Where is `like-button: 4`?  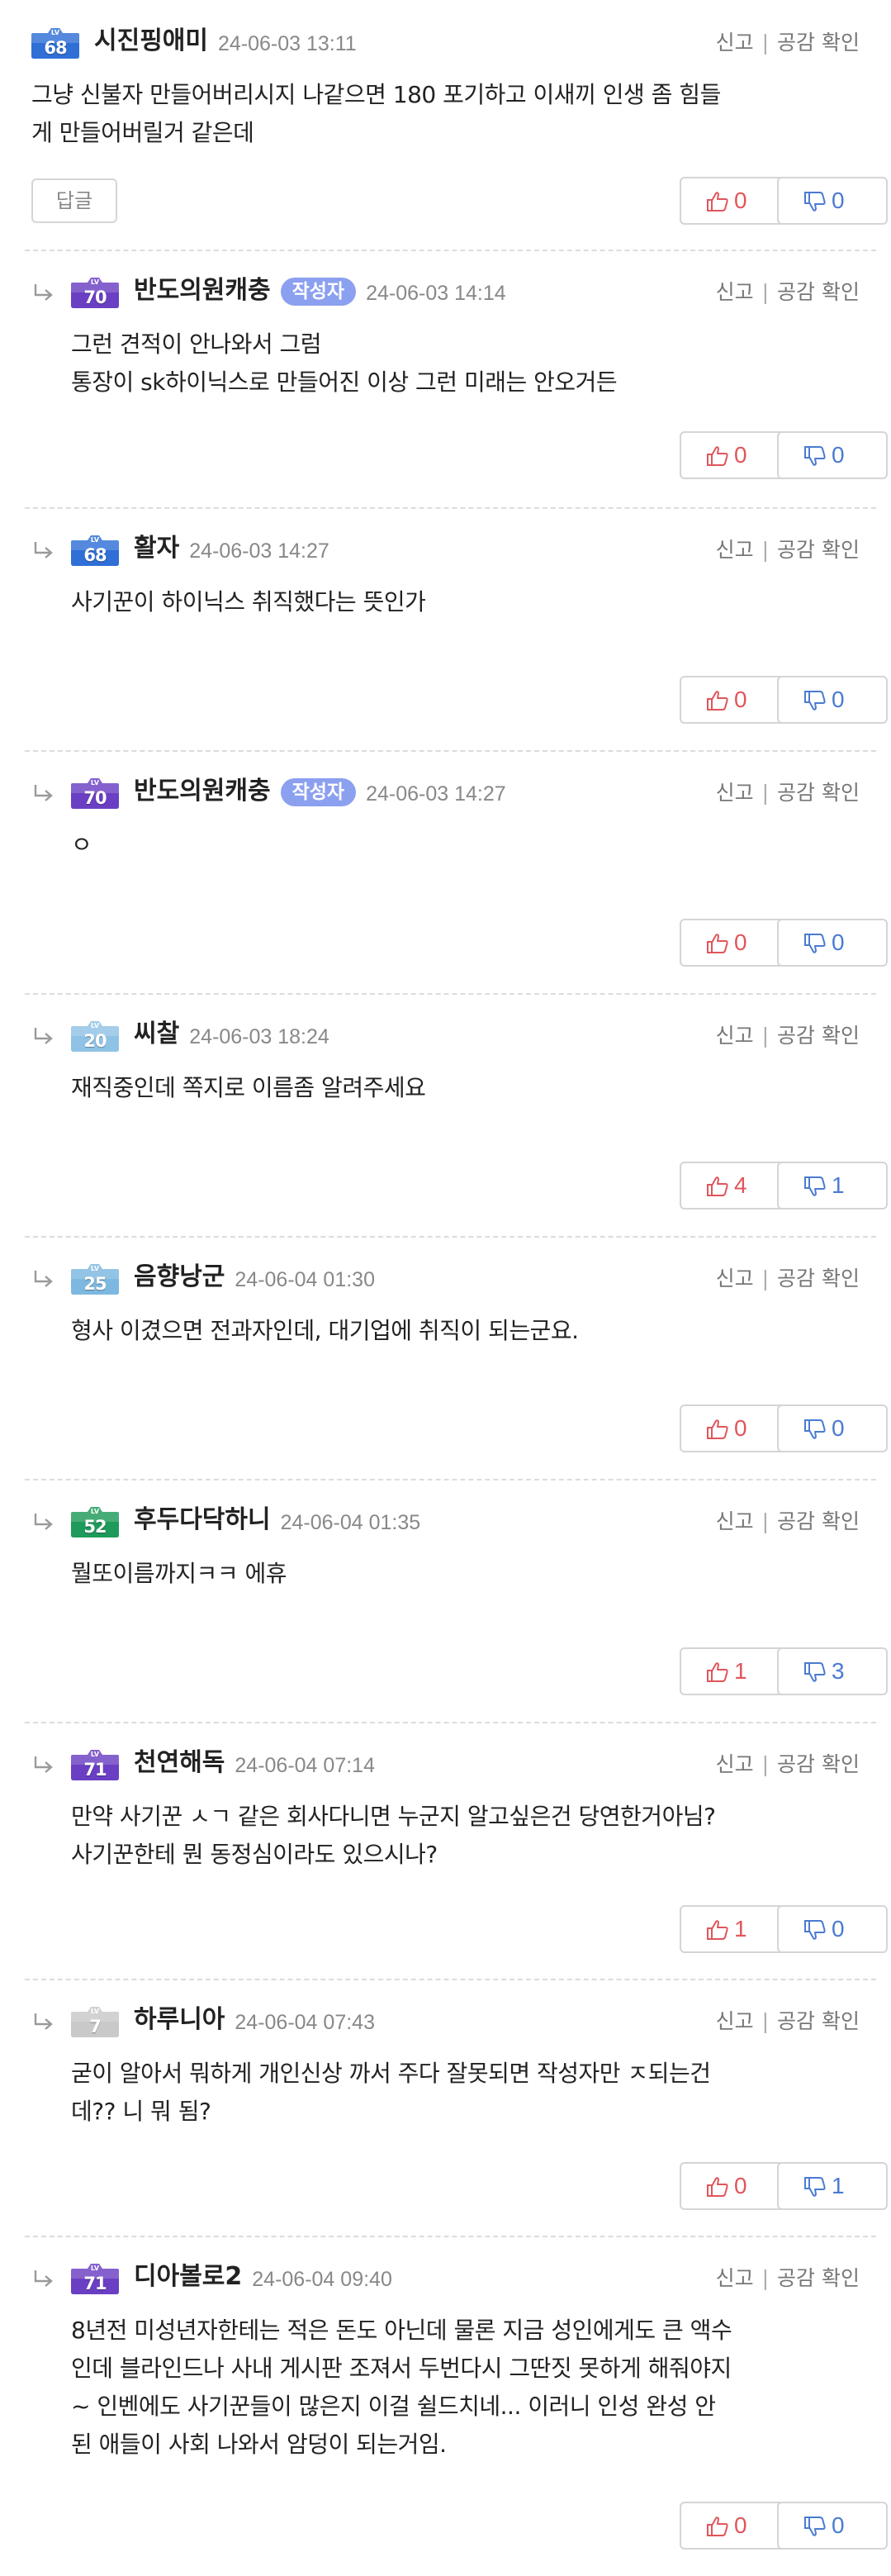 like-button: 4 is located at coordinates (735, 1186).